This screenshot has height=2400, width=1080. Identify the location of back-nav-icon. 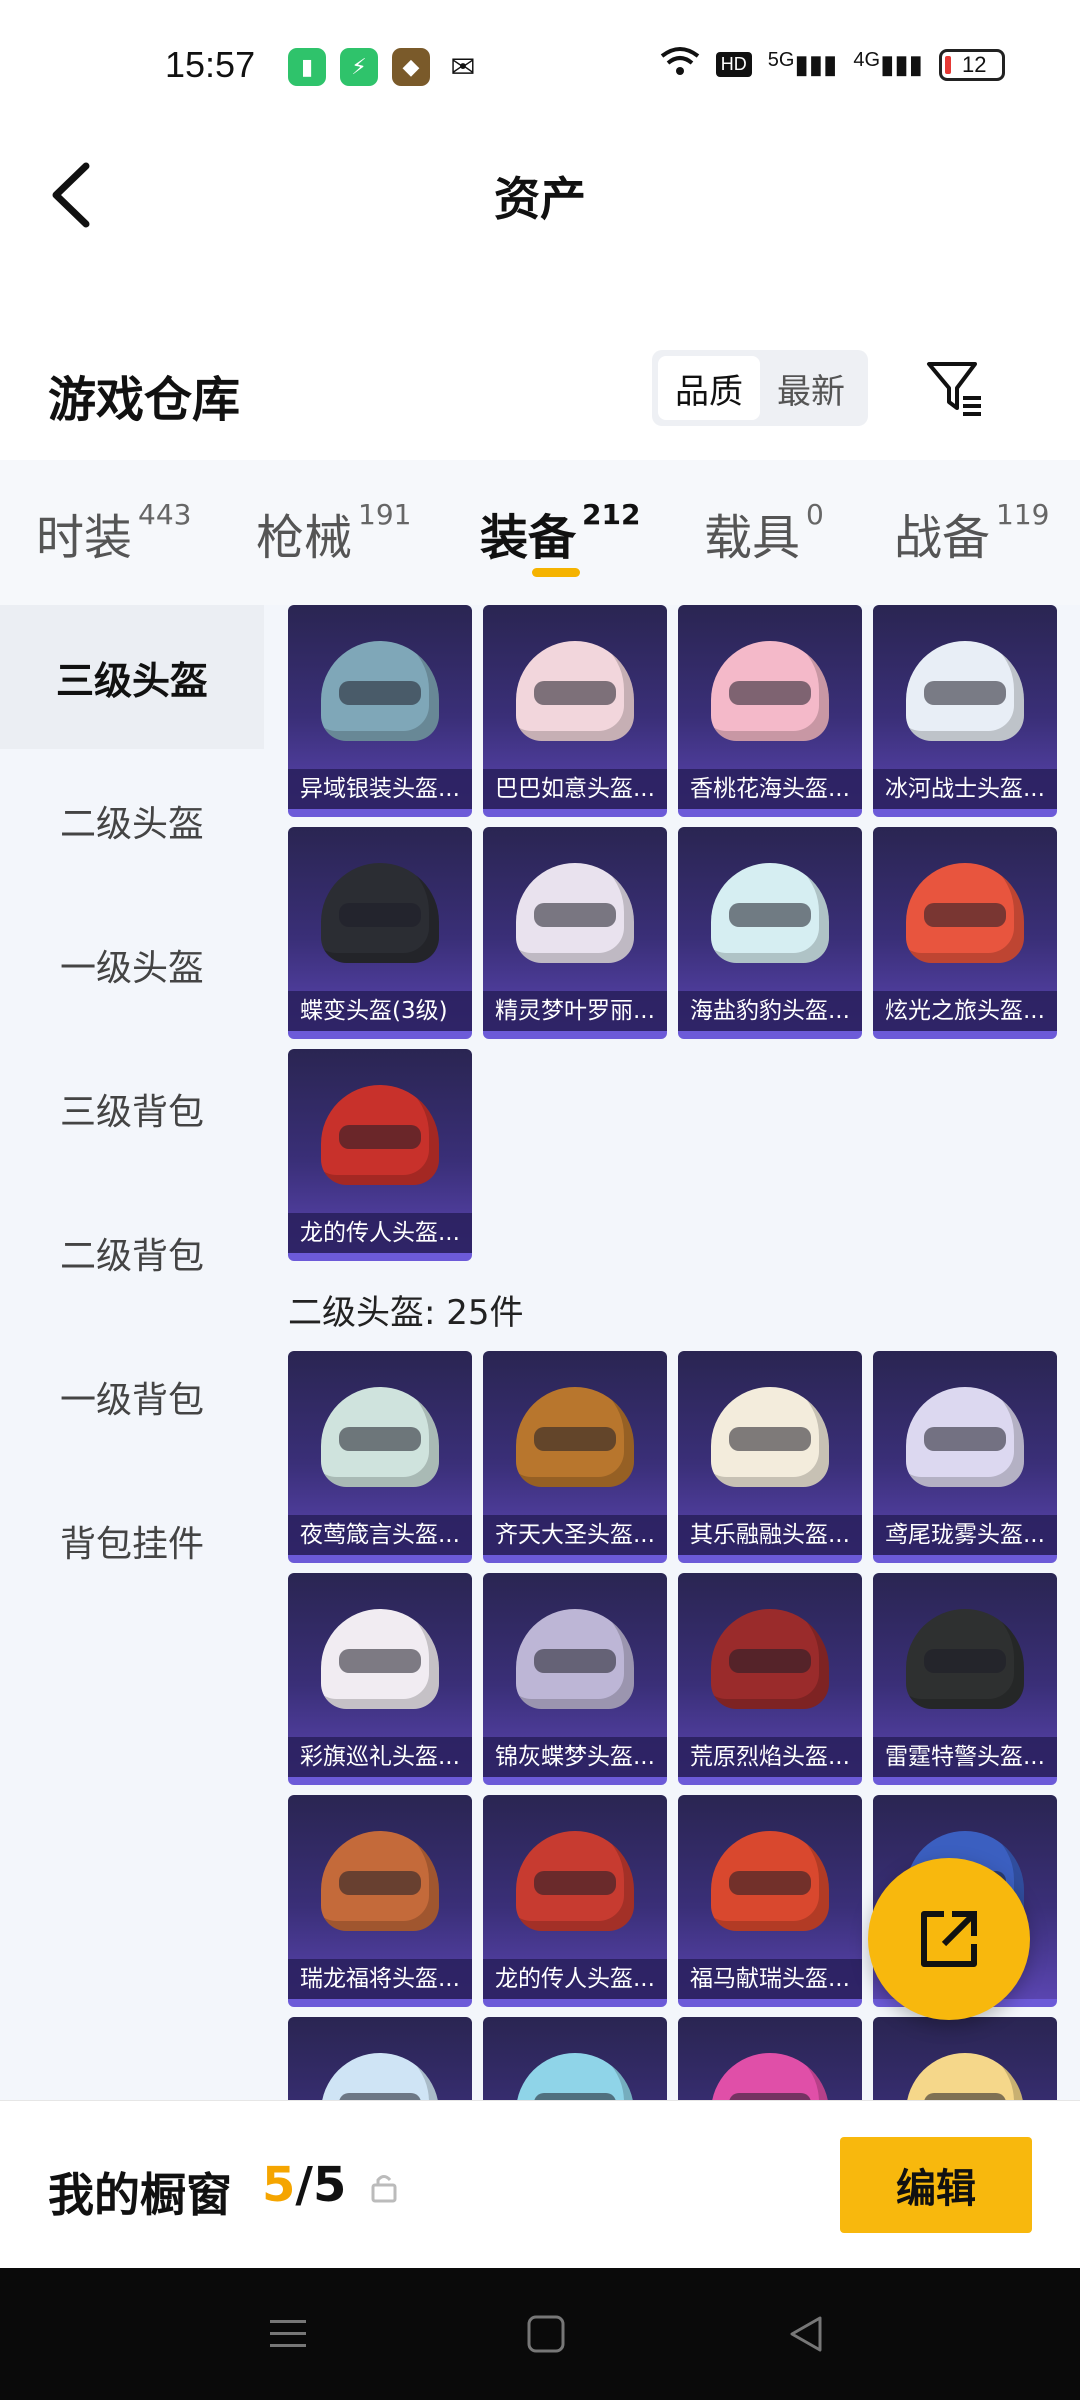
(806, 2336).